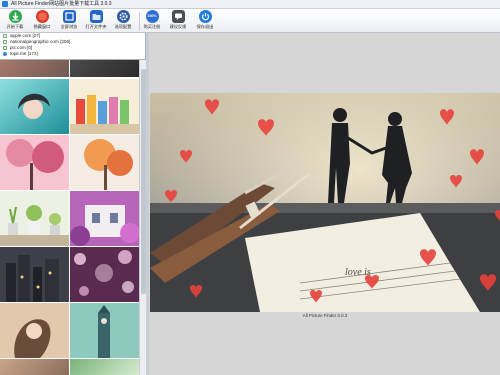 This screenshot has height=375, width=500. What do you see at coordinates (15, 16) in the screenshot?
I see `download-icon` at bounding box center [15, 16].